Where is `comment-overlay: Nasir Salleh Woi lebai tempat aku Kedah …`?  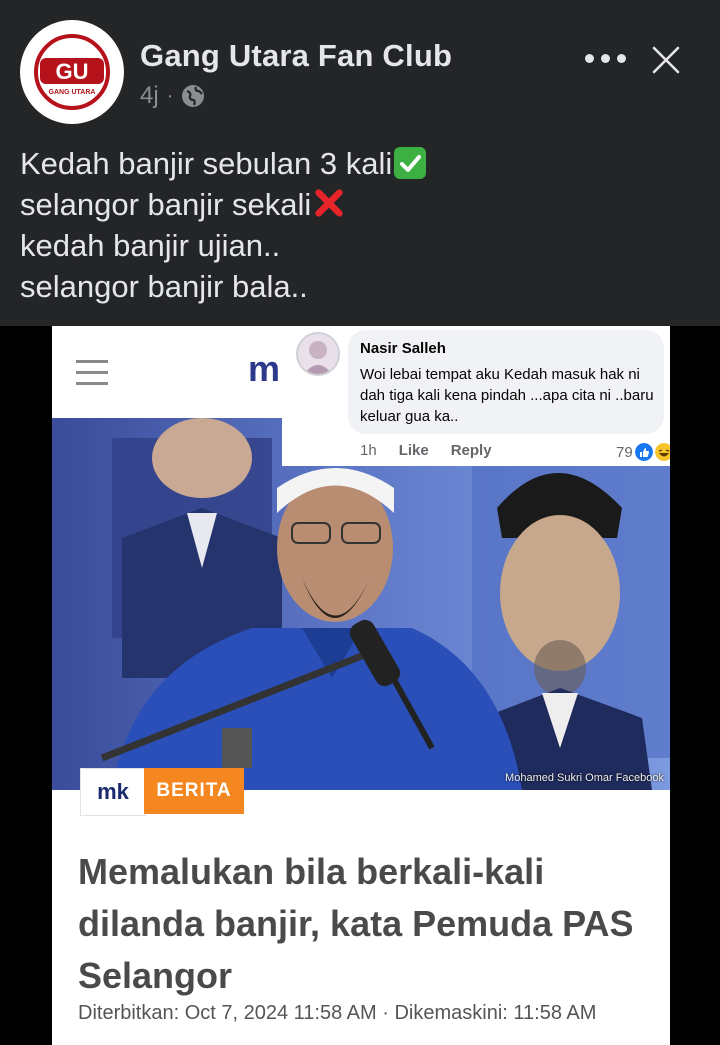 comment-overlay: Nasir Salleh Woi lebai tempat aku Kedah … is located at coordinates (476, 396).